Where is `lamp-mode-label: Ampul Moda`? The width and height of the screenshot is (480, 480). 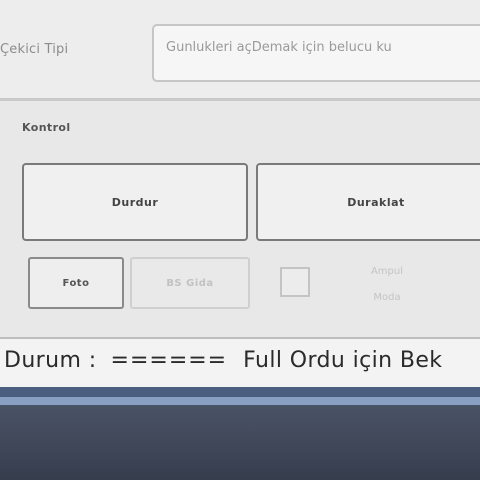
lamp-mode-label: Ampul Moda is located at coordinates (387, 285).